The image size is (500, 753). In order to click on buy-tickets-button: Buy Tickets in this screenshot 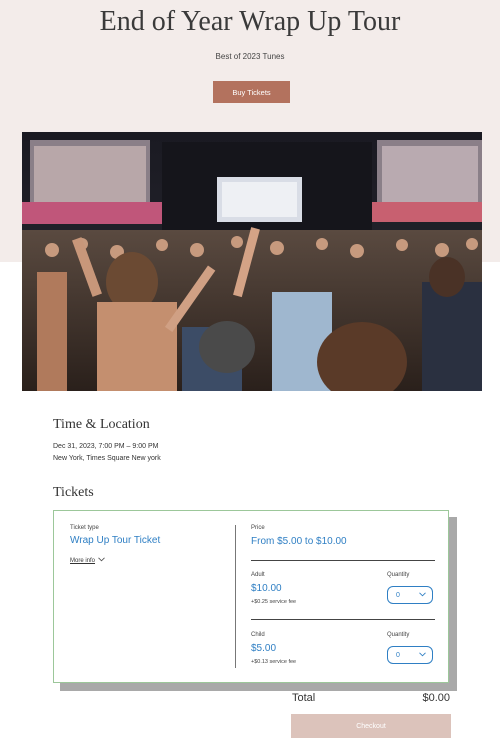, I will do `click(251, 92)`.